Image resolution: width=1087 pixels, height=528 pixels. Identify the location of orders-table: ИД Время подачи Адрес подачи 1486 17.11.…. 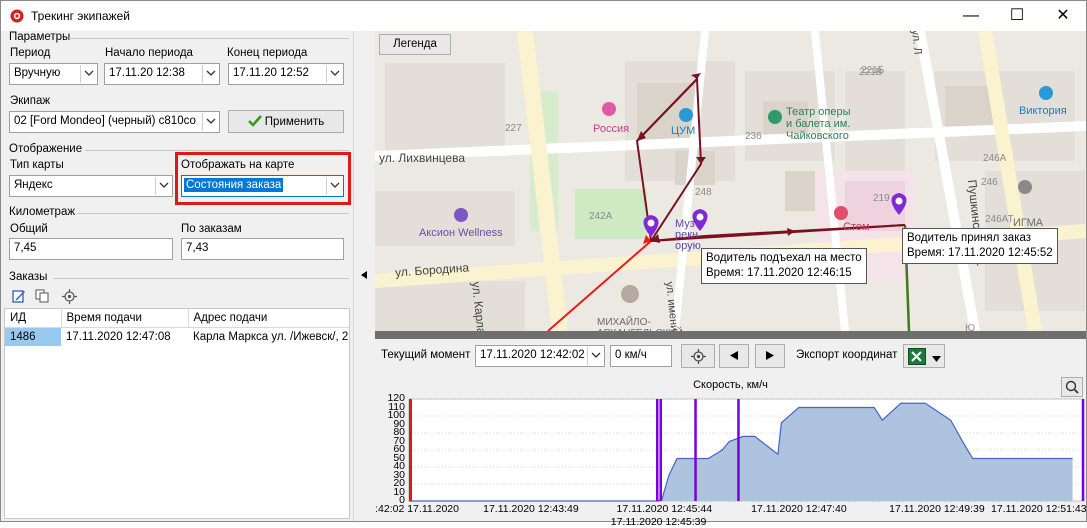
(177, 413).